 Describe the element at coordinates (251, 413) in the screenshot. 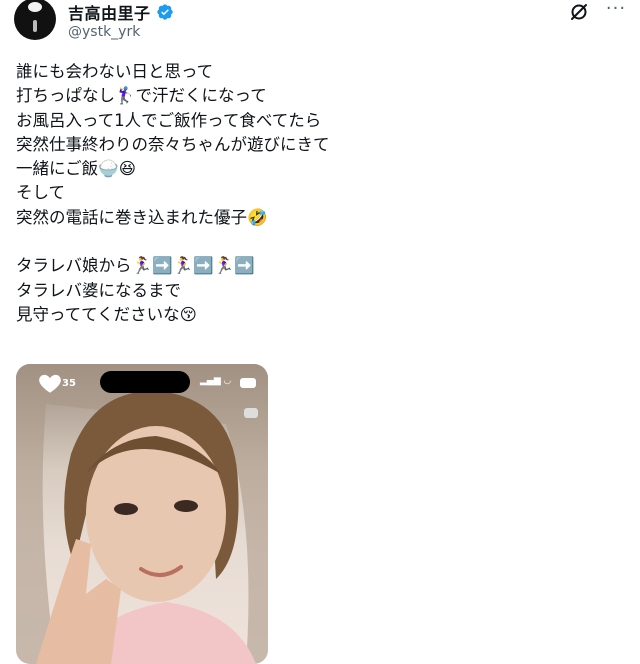

I see `live-badge-icon` at that location.